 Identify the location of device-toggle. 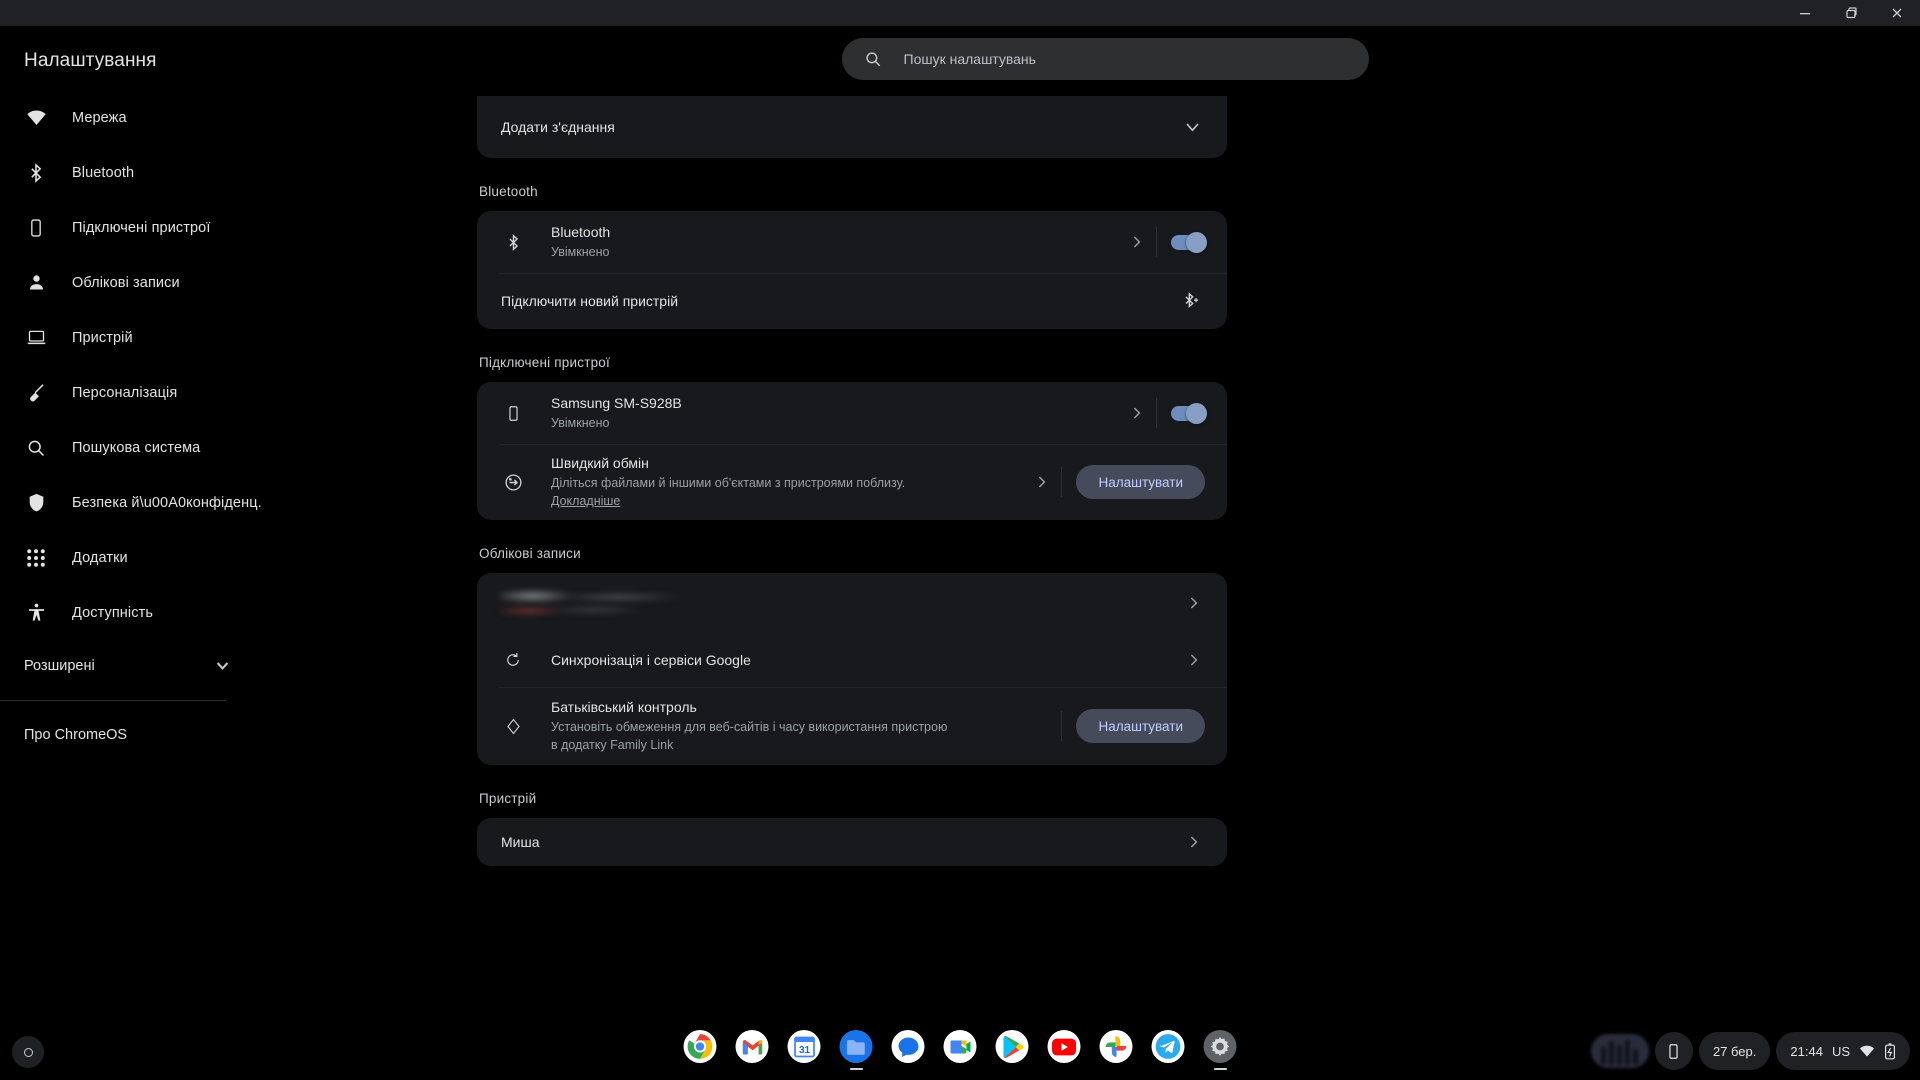
(1189, 413).